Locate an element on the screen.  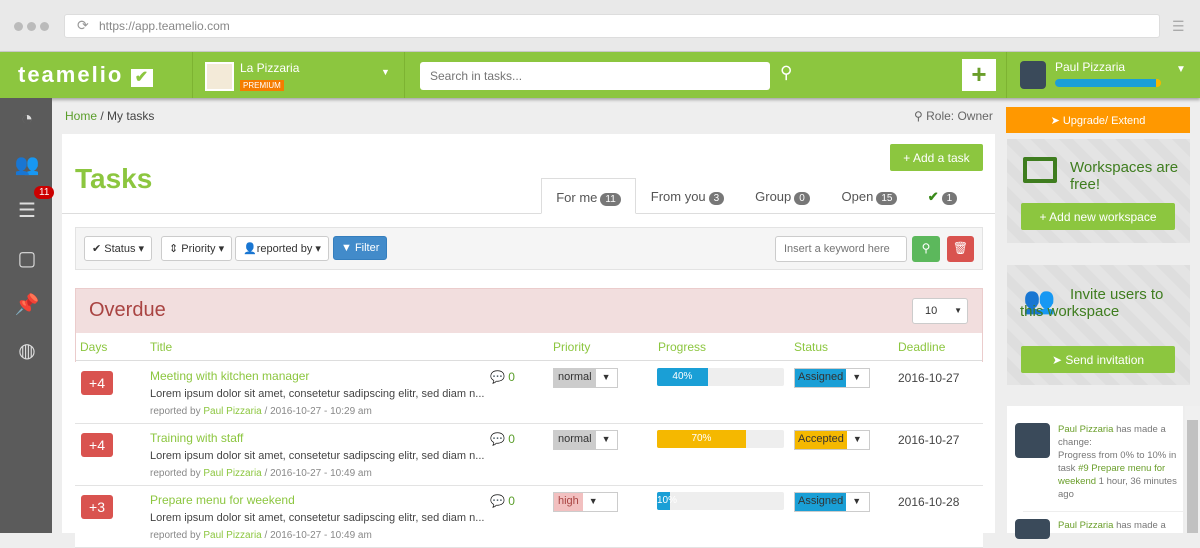
team-icon: 👥 is located at coordinates (27, 164).